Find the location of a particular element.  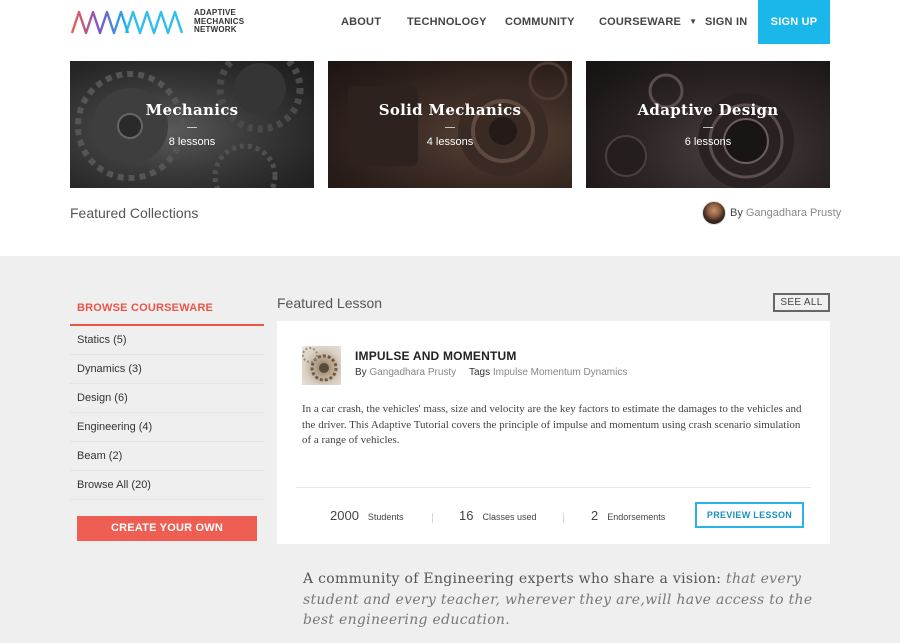

nav-about: ABOUT is located at coordinates (361, 22).